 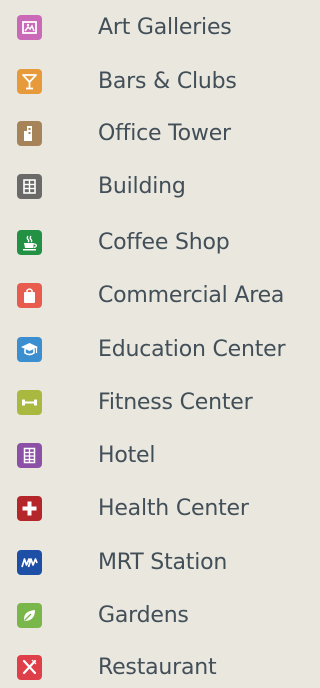 I want to click on coffee-cup-icon, so click(x=29, y=242).